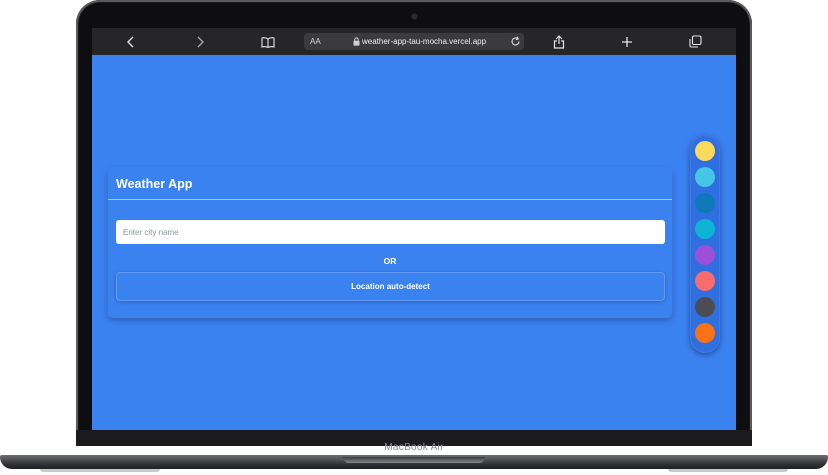 The image size is (828, 475). What do you see at coordinates (705, 177) in the screenshot?
I see `theme-swatch-sky-blue` at bounding box center [705, 177].